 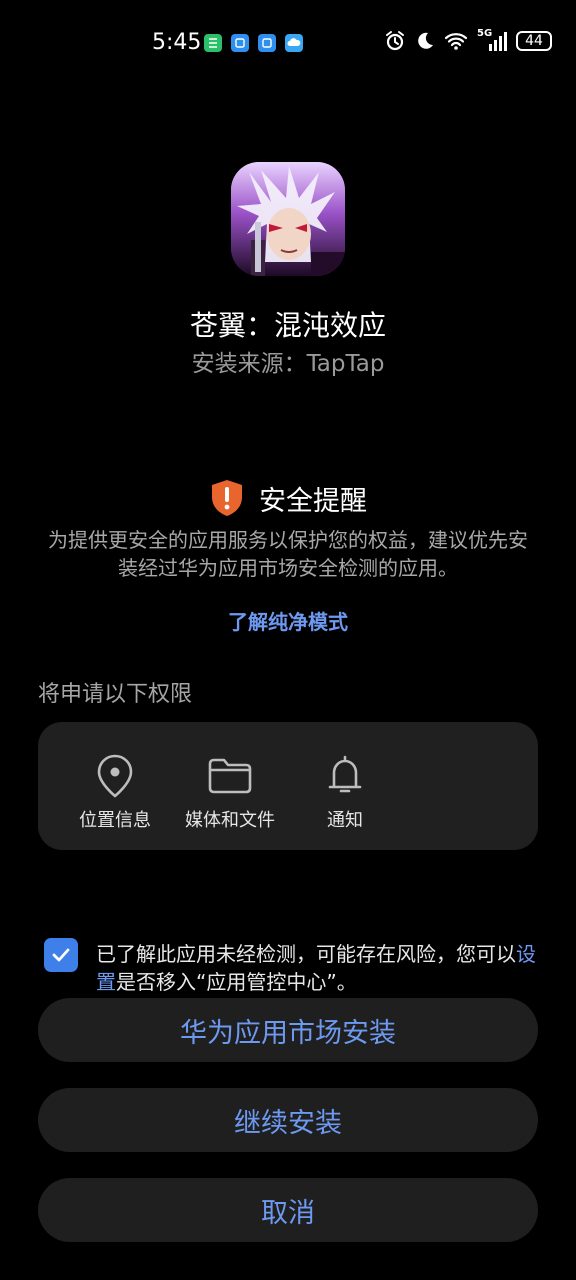 What do you see at coordinates (236, 982) in the screenshot?
I see `consent-text-after: 是否移入“应用管控中心”。` at bounding box center [236, 982].